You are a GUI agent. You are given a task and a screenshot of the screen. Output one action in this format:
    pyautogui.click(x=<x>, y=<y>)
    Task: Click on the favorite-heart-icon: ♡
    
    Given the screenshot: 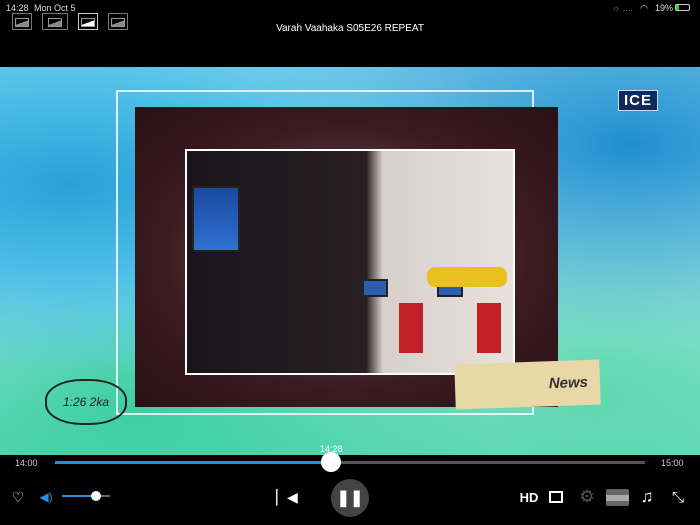 What is the action you would take?
    pyautogui.click(x=18, y=497)
    